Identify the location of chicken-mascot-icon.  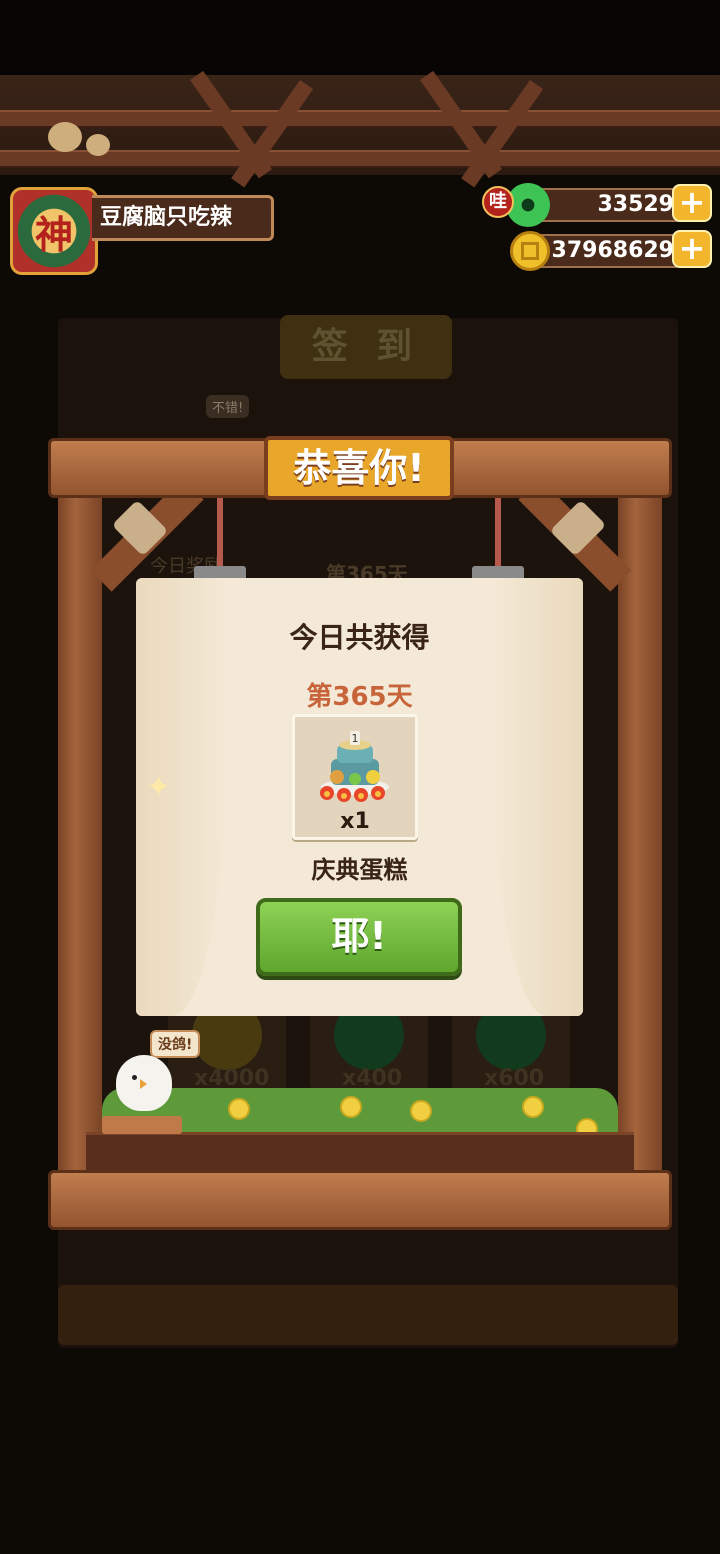
(144, 1083).